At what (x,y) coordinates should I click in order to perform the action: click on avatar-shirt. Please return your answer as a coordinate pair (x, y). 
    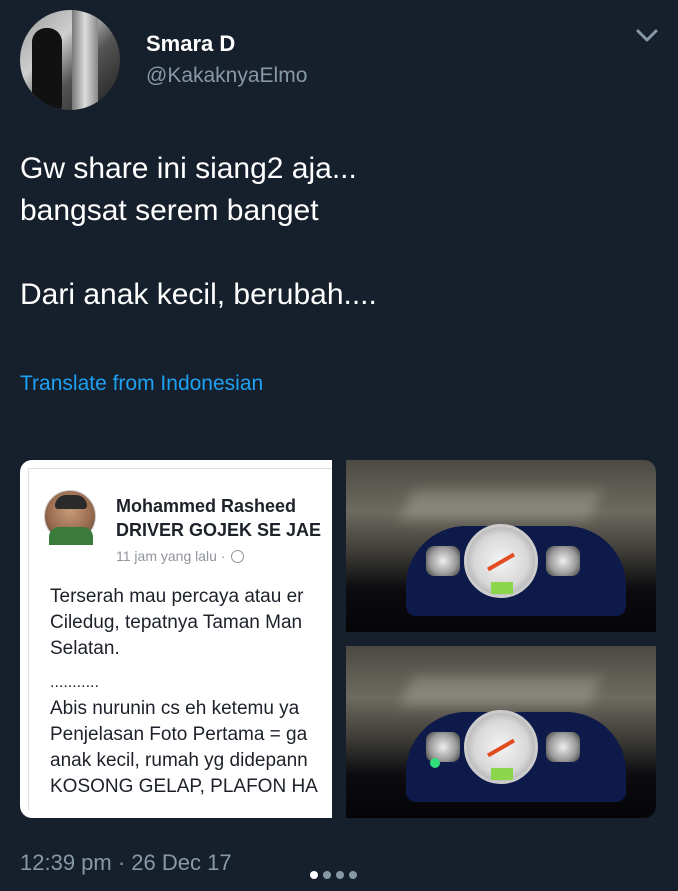
    Looking at the image, I should click on (71, 536).